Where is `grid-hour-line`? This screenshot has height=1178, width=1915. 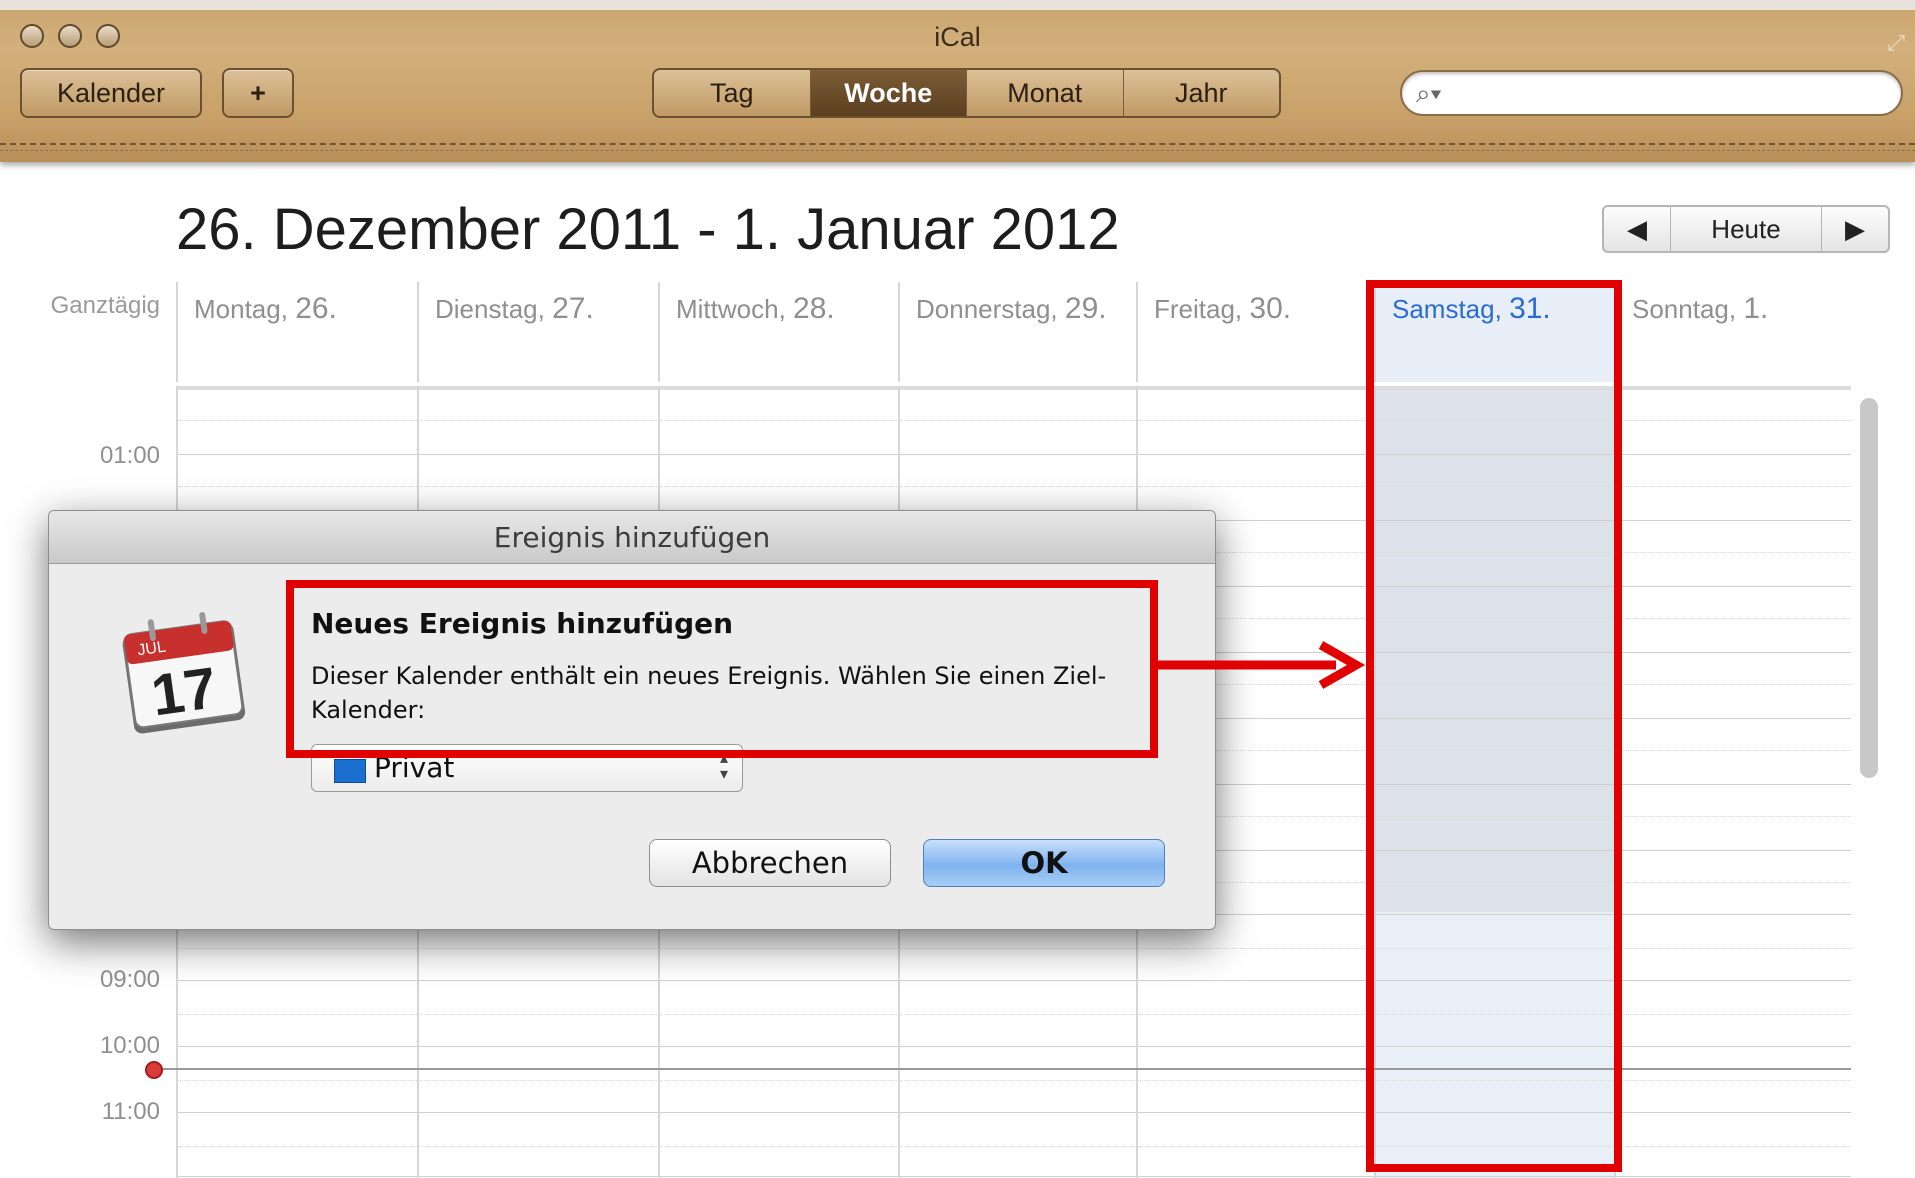
grid-hour-line is located at coordinates (1013, 1176).